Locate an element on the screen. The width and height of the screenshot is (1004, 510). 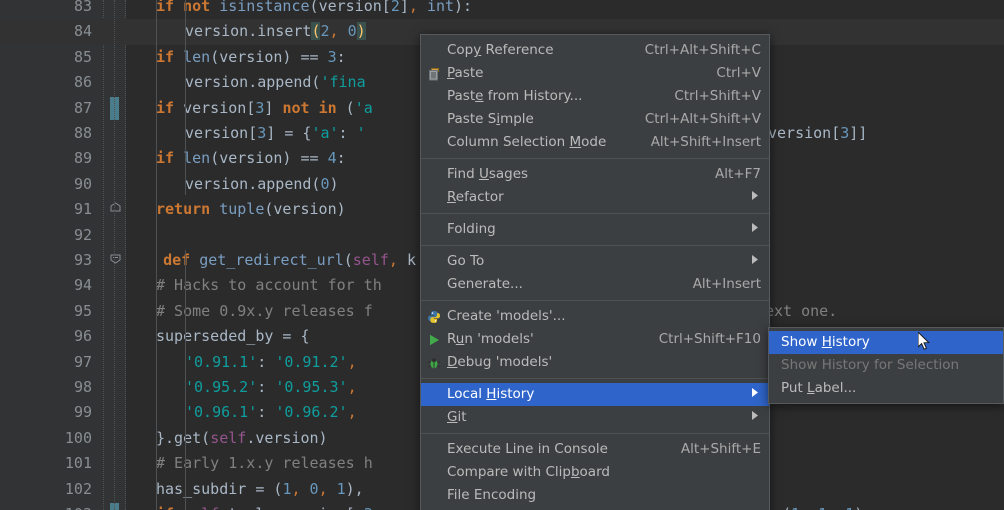
line-number: 84 is located at coordinates (82, 31).